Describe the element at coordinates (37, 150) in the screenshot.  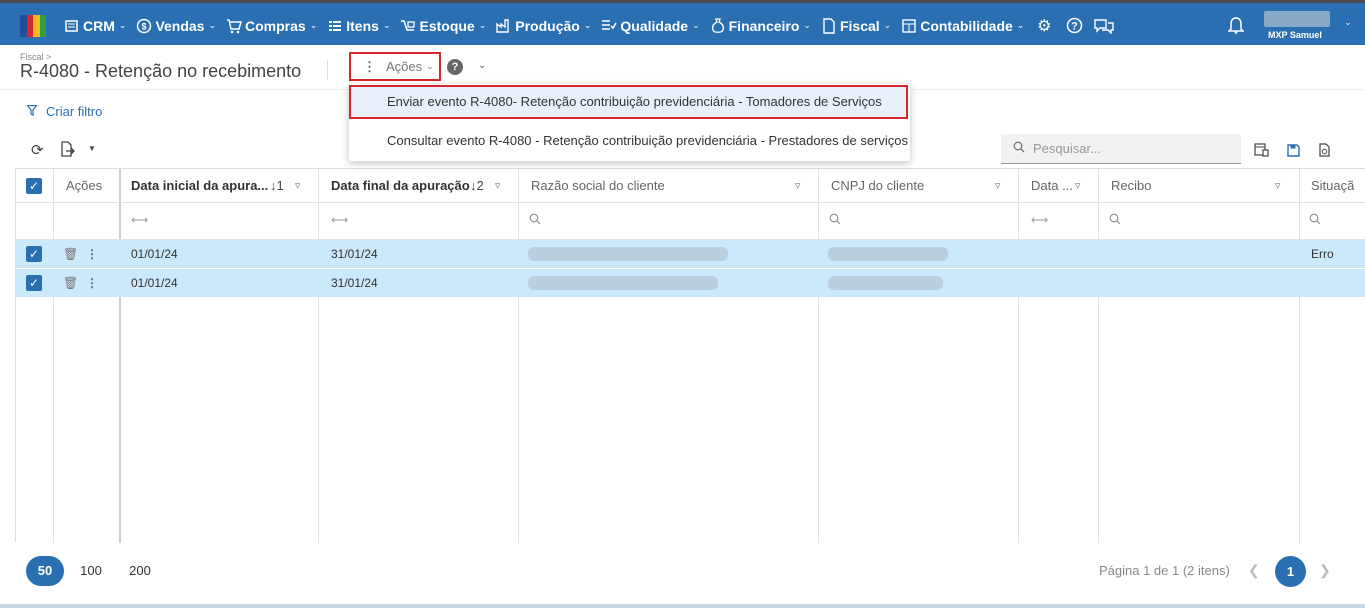
I see `refresh-icon: ⟳` at that location.